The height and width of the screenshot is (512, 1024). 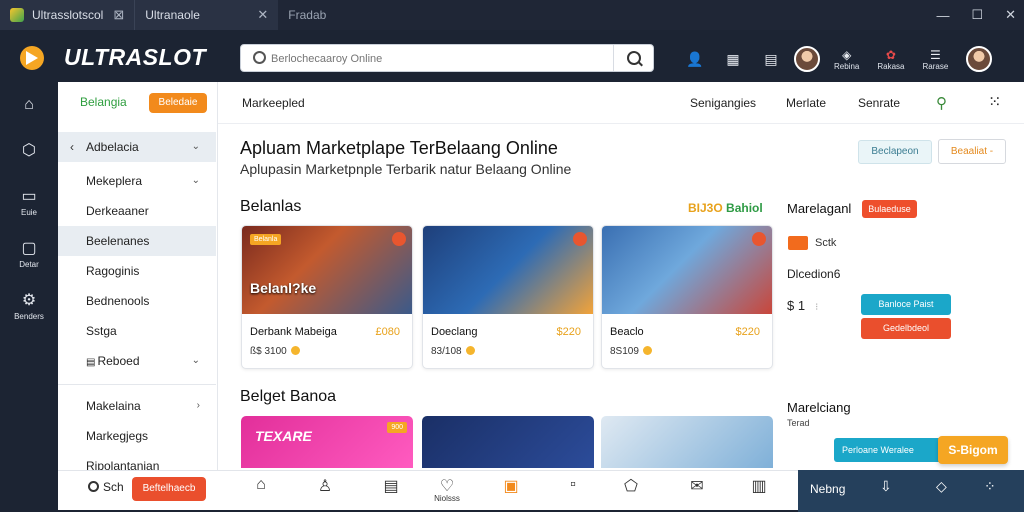 I want to click on search-bar, so click(x=447, y=58).